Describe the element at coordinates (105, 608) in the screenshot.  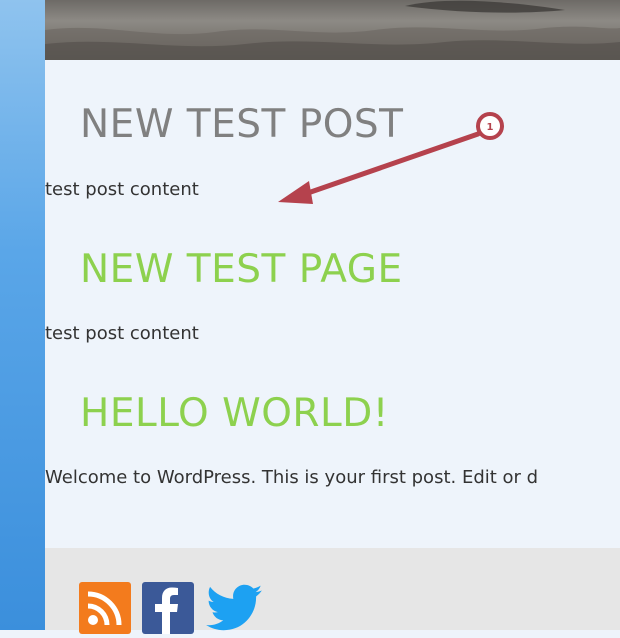
I see `rss-icon` at that location.